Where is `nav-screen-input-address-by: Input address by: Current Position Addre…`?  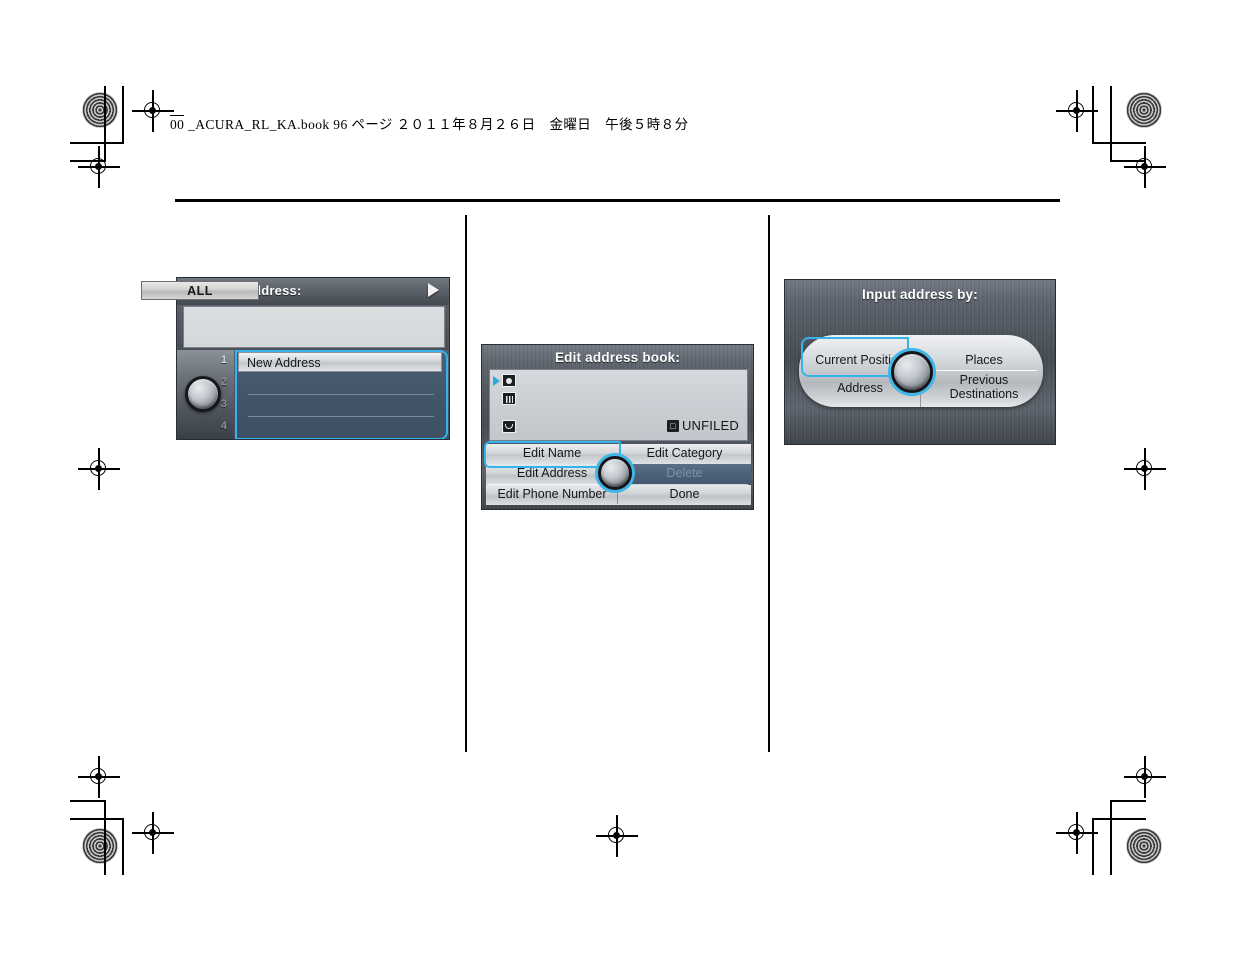 nav-screen-input-address-by: Input address by: Current Position Addre… is located at coordinates (920, 362).